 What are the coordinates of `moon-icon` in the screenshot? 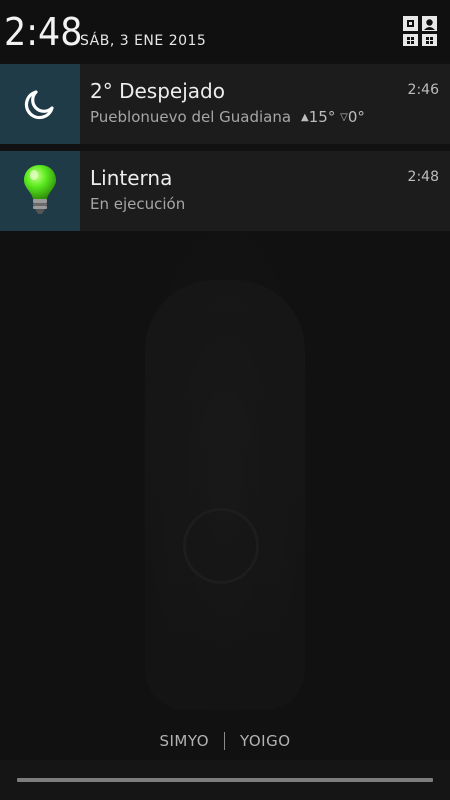 It's located at (39, 105).